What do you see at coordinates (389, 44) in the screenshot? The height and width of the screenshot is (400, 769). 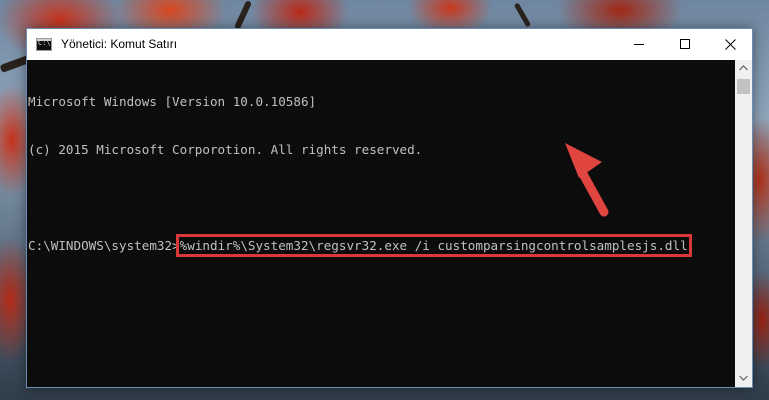 I see `title-bar: C:\ Yönetici: Komut Satırı` at bounding box center [389, 44].